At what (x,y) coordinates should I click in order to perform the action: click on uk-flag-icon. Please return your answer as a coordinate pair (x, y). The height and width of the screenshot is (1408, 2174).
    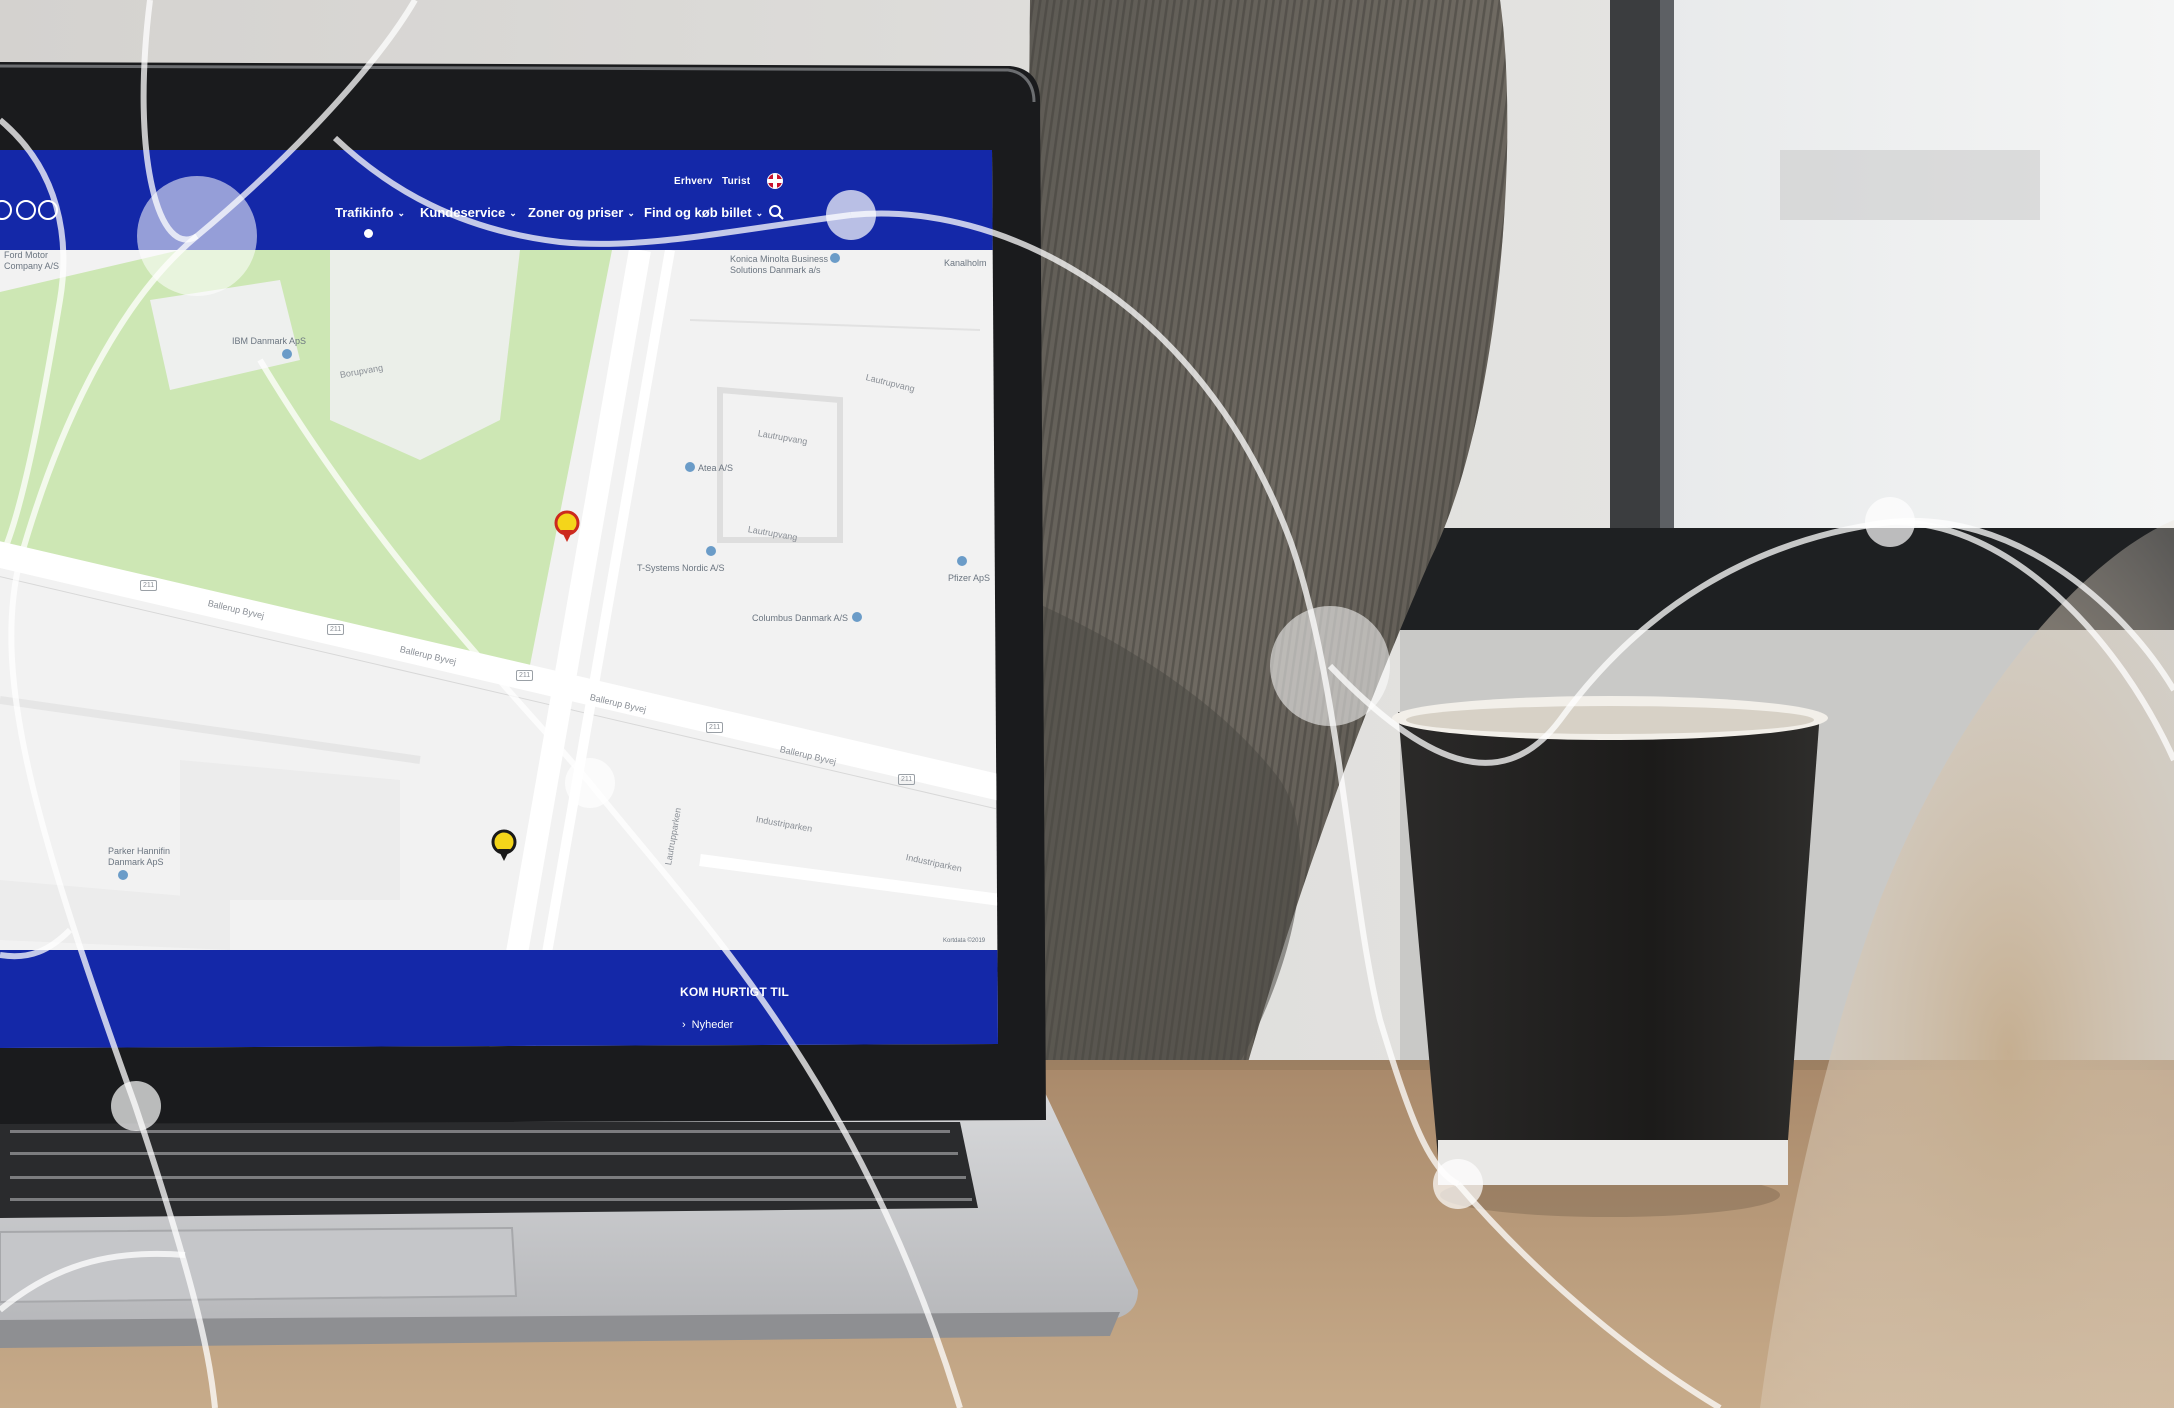
    Looking at the image, I should click on (775, 181).